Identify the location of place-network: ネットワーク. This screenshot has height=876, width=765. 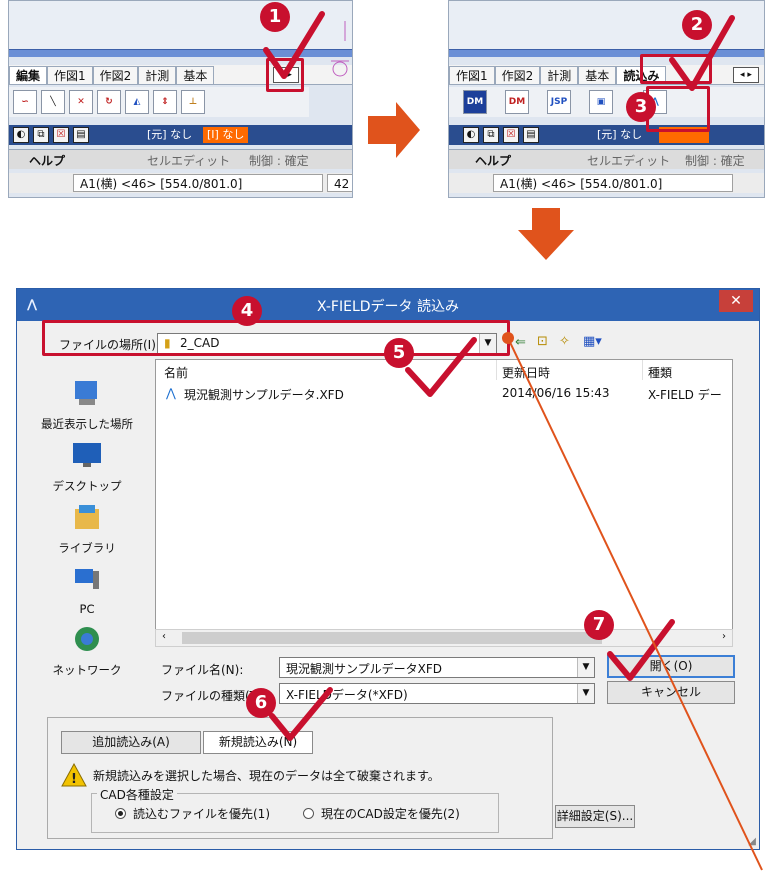
(87, 650).